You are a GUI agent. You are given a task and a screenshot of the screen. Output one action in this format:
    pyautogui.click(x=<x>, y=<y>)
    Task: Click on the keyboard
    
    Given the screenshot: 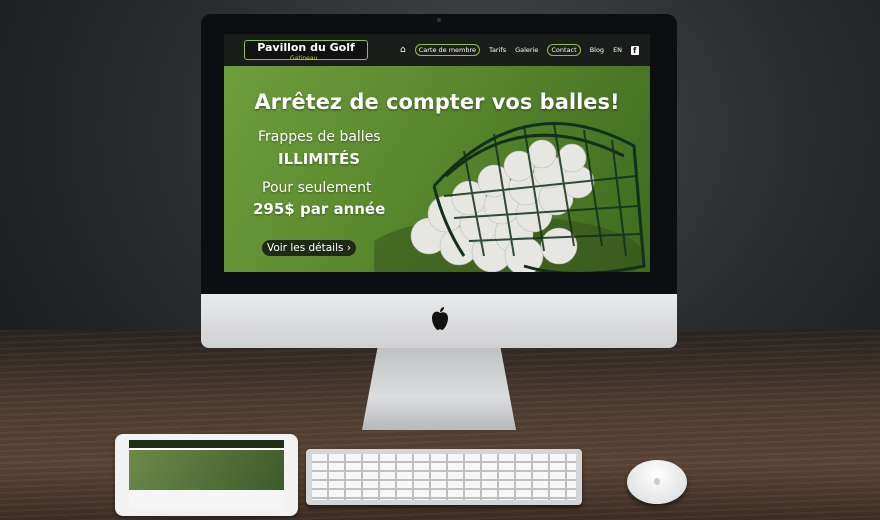 What is the action you would take?
    pyautogui.click(x=444, y=477)
    